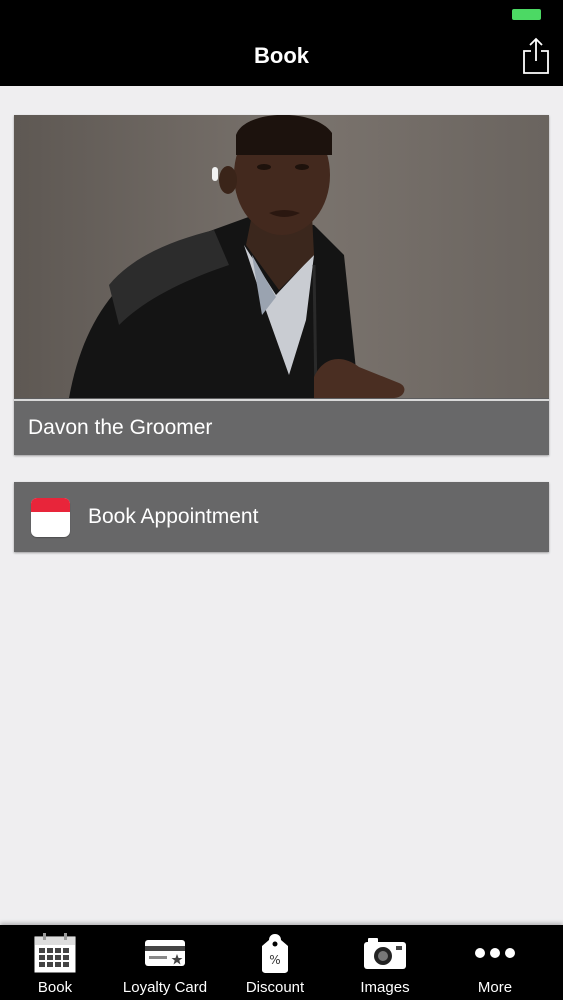  I want to click on page-title: Book, so click(281, 55).